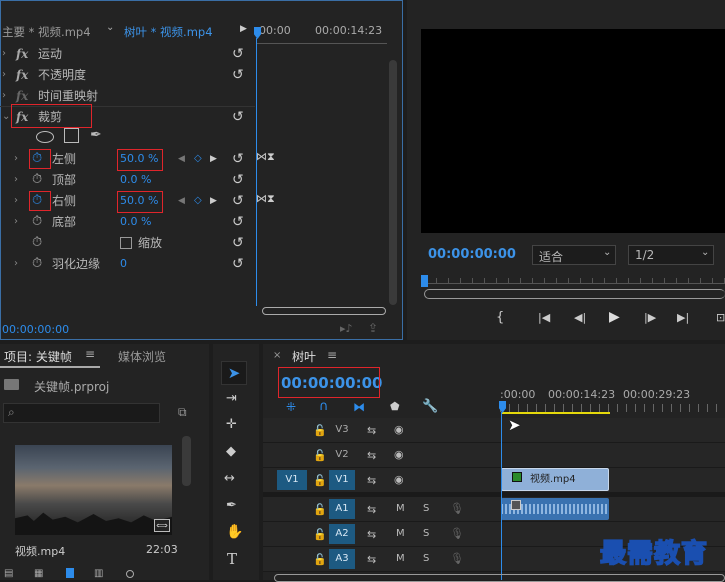  What do you see at coordinates (130, 574) in the screenshot?
I see `zoom-slider-knob` at bounding box center [130, 574].